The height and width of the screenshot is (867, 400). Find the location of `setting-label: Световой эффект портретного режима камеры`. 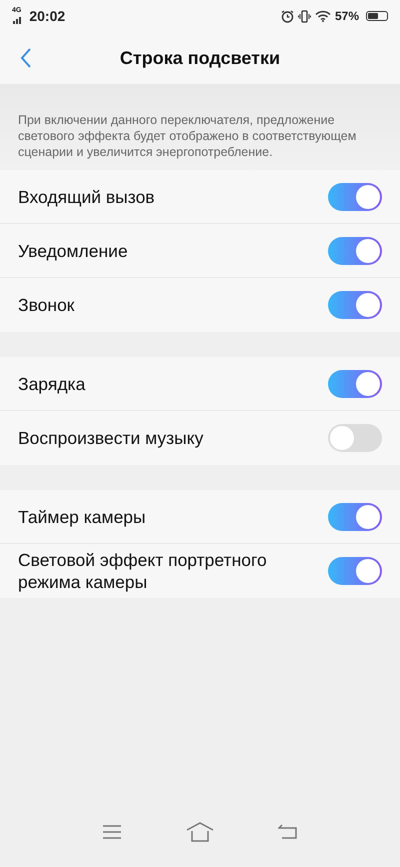

setting-label: Световой эффект портретного режима камеры is located at coordinates (143, 571).